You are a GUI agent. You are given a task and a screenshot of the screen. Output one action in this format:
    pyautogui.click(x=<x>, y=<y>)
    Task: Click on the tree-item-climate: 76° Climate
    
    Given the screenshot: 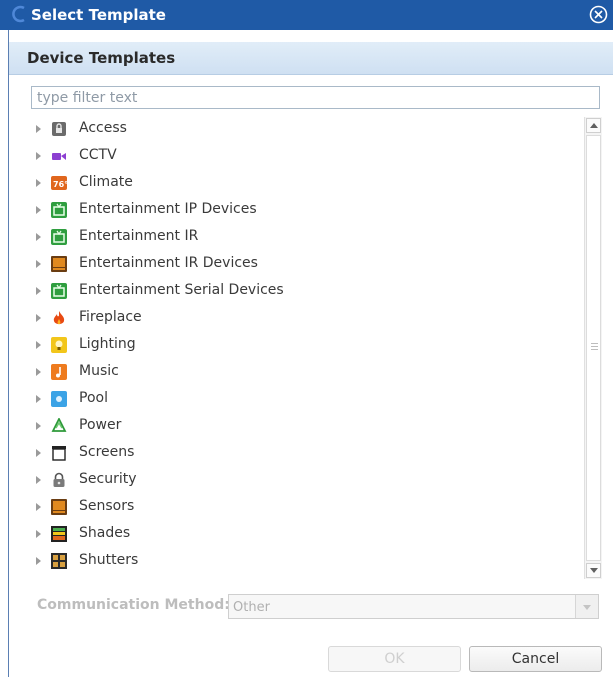 What is the action you would take?
    pyautogui.click(x=301, y=184)
    